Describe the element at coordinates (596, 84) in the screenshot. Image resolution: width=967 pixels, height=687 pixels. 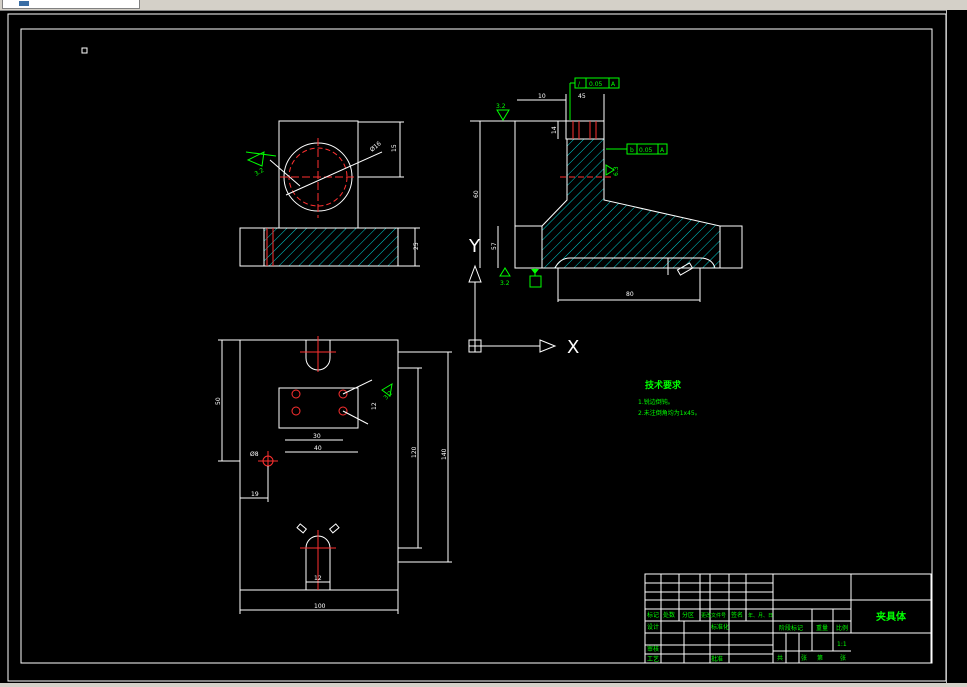
I see `gt1-value: 0.05` at that location.